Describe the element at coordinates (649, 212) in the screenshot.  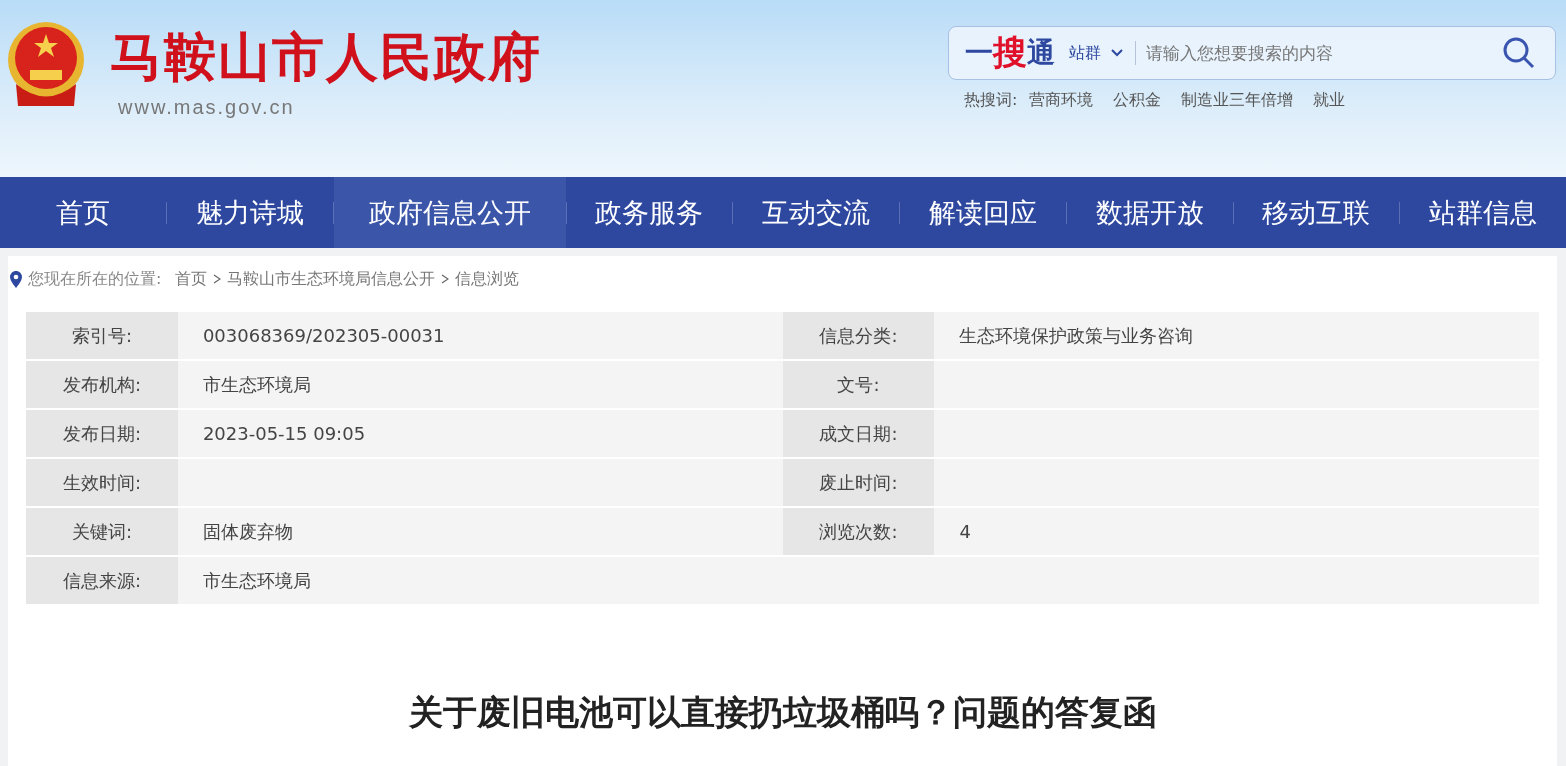
I see `nav-item: 政务服务` at that location.